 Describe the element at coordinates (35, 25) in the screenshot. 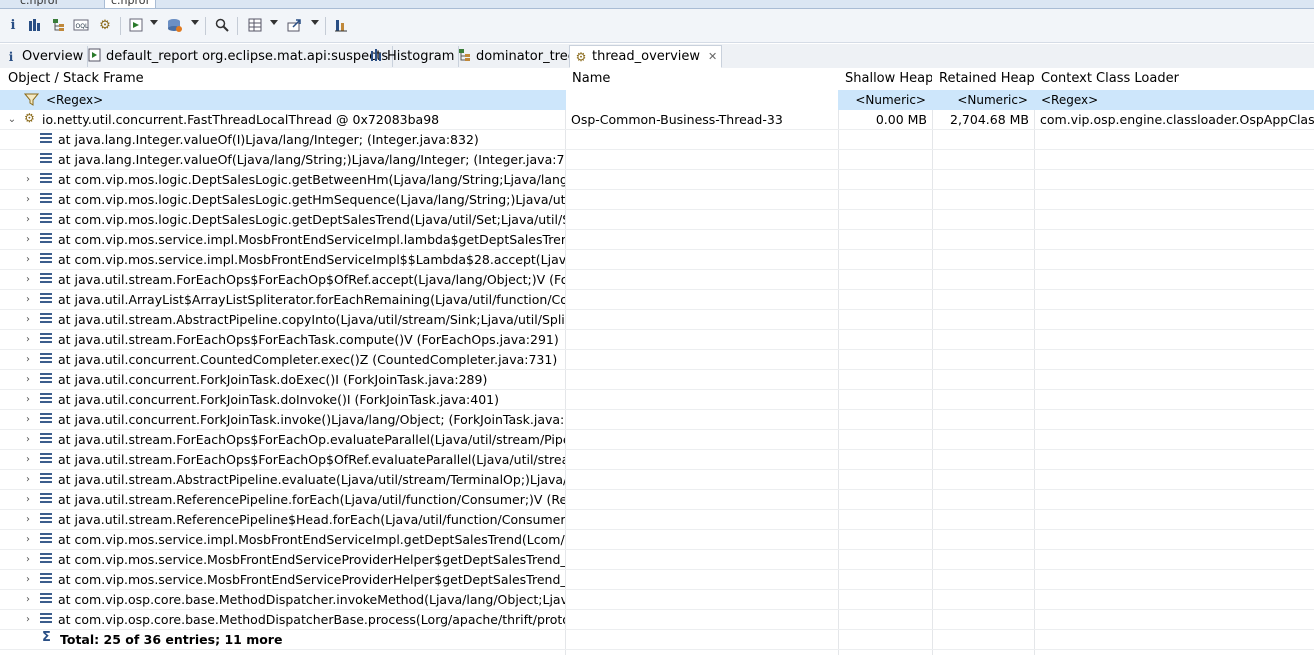

I see `histogram-icon` at that location.